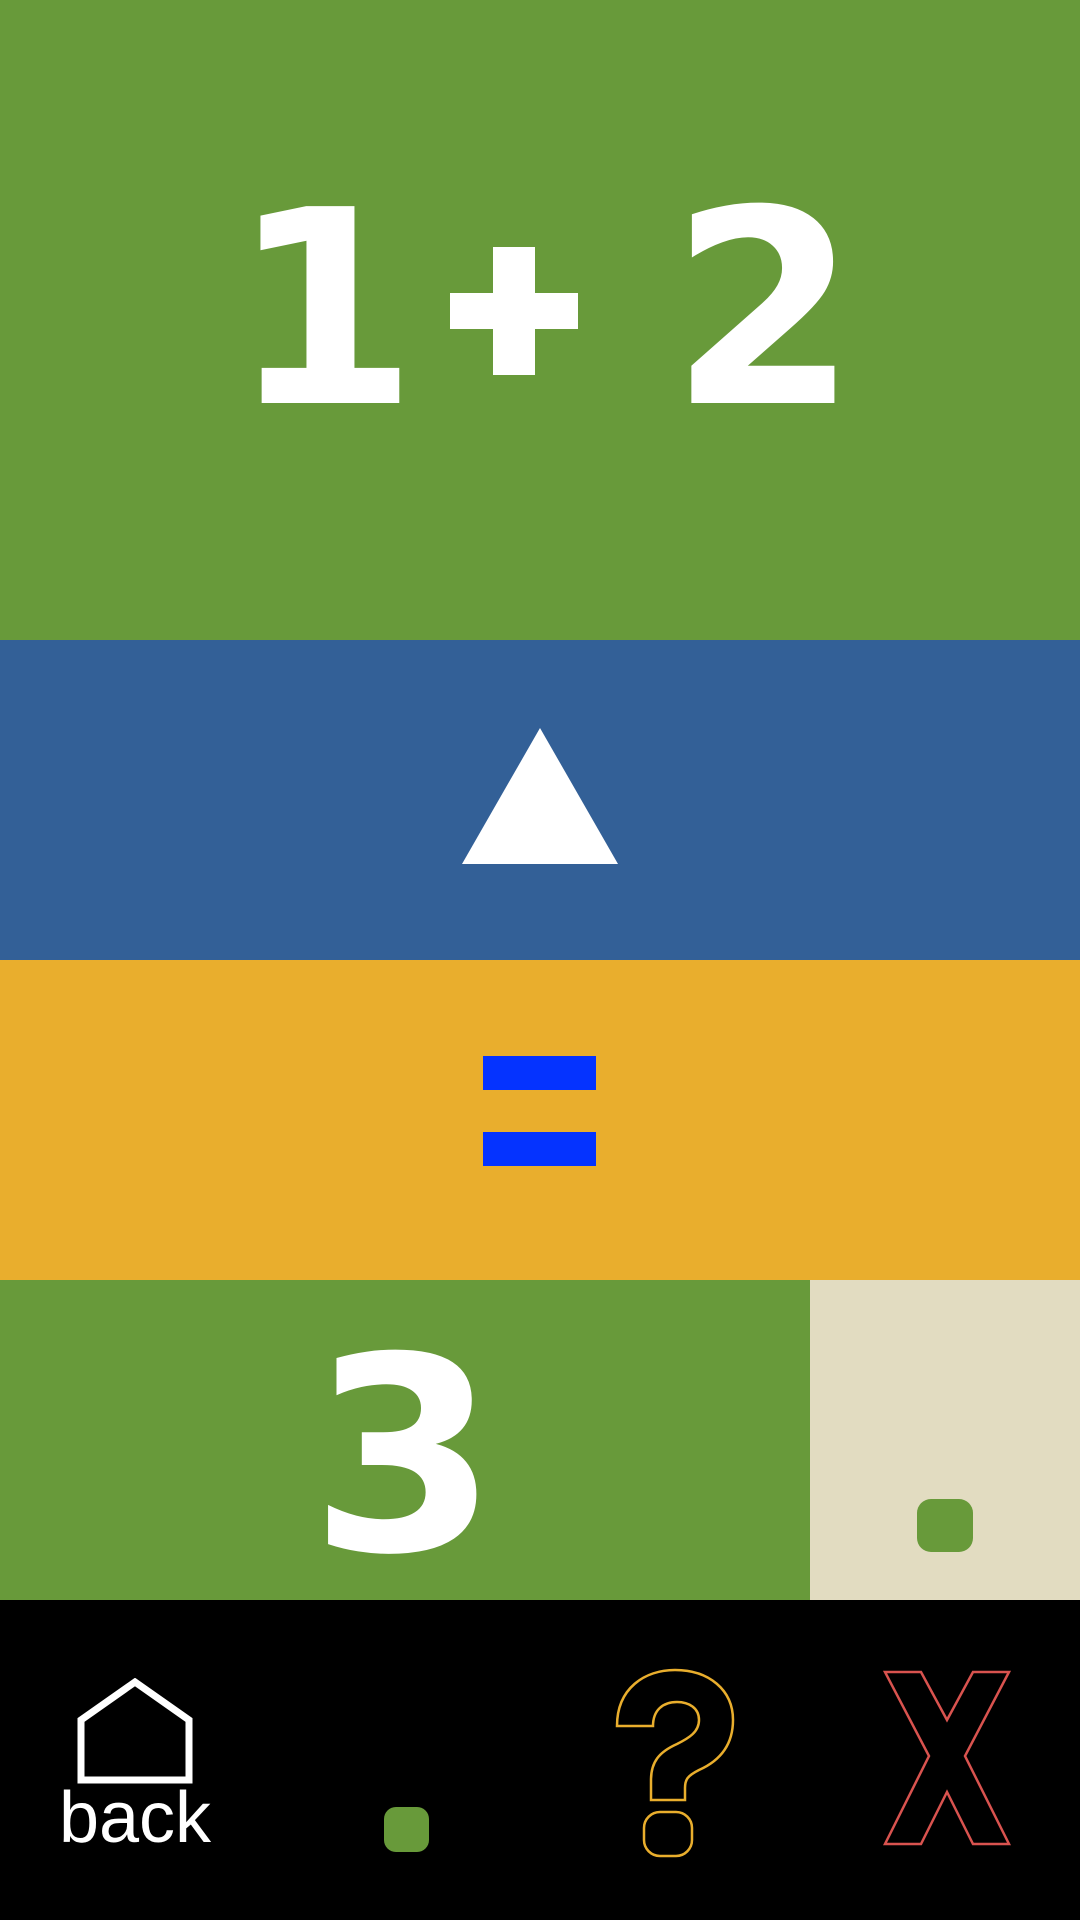 Image resolution: width=1080 pixels, height=1920 pixels. What do you see at coordinates (404, 1456) in the screenshot?
I see `answer-value: 3` at bounding box center [404, 1456].